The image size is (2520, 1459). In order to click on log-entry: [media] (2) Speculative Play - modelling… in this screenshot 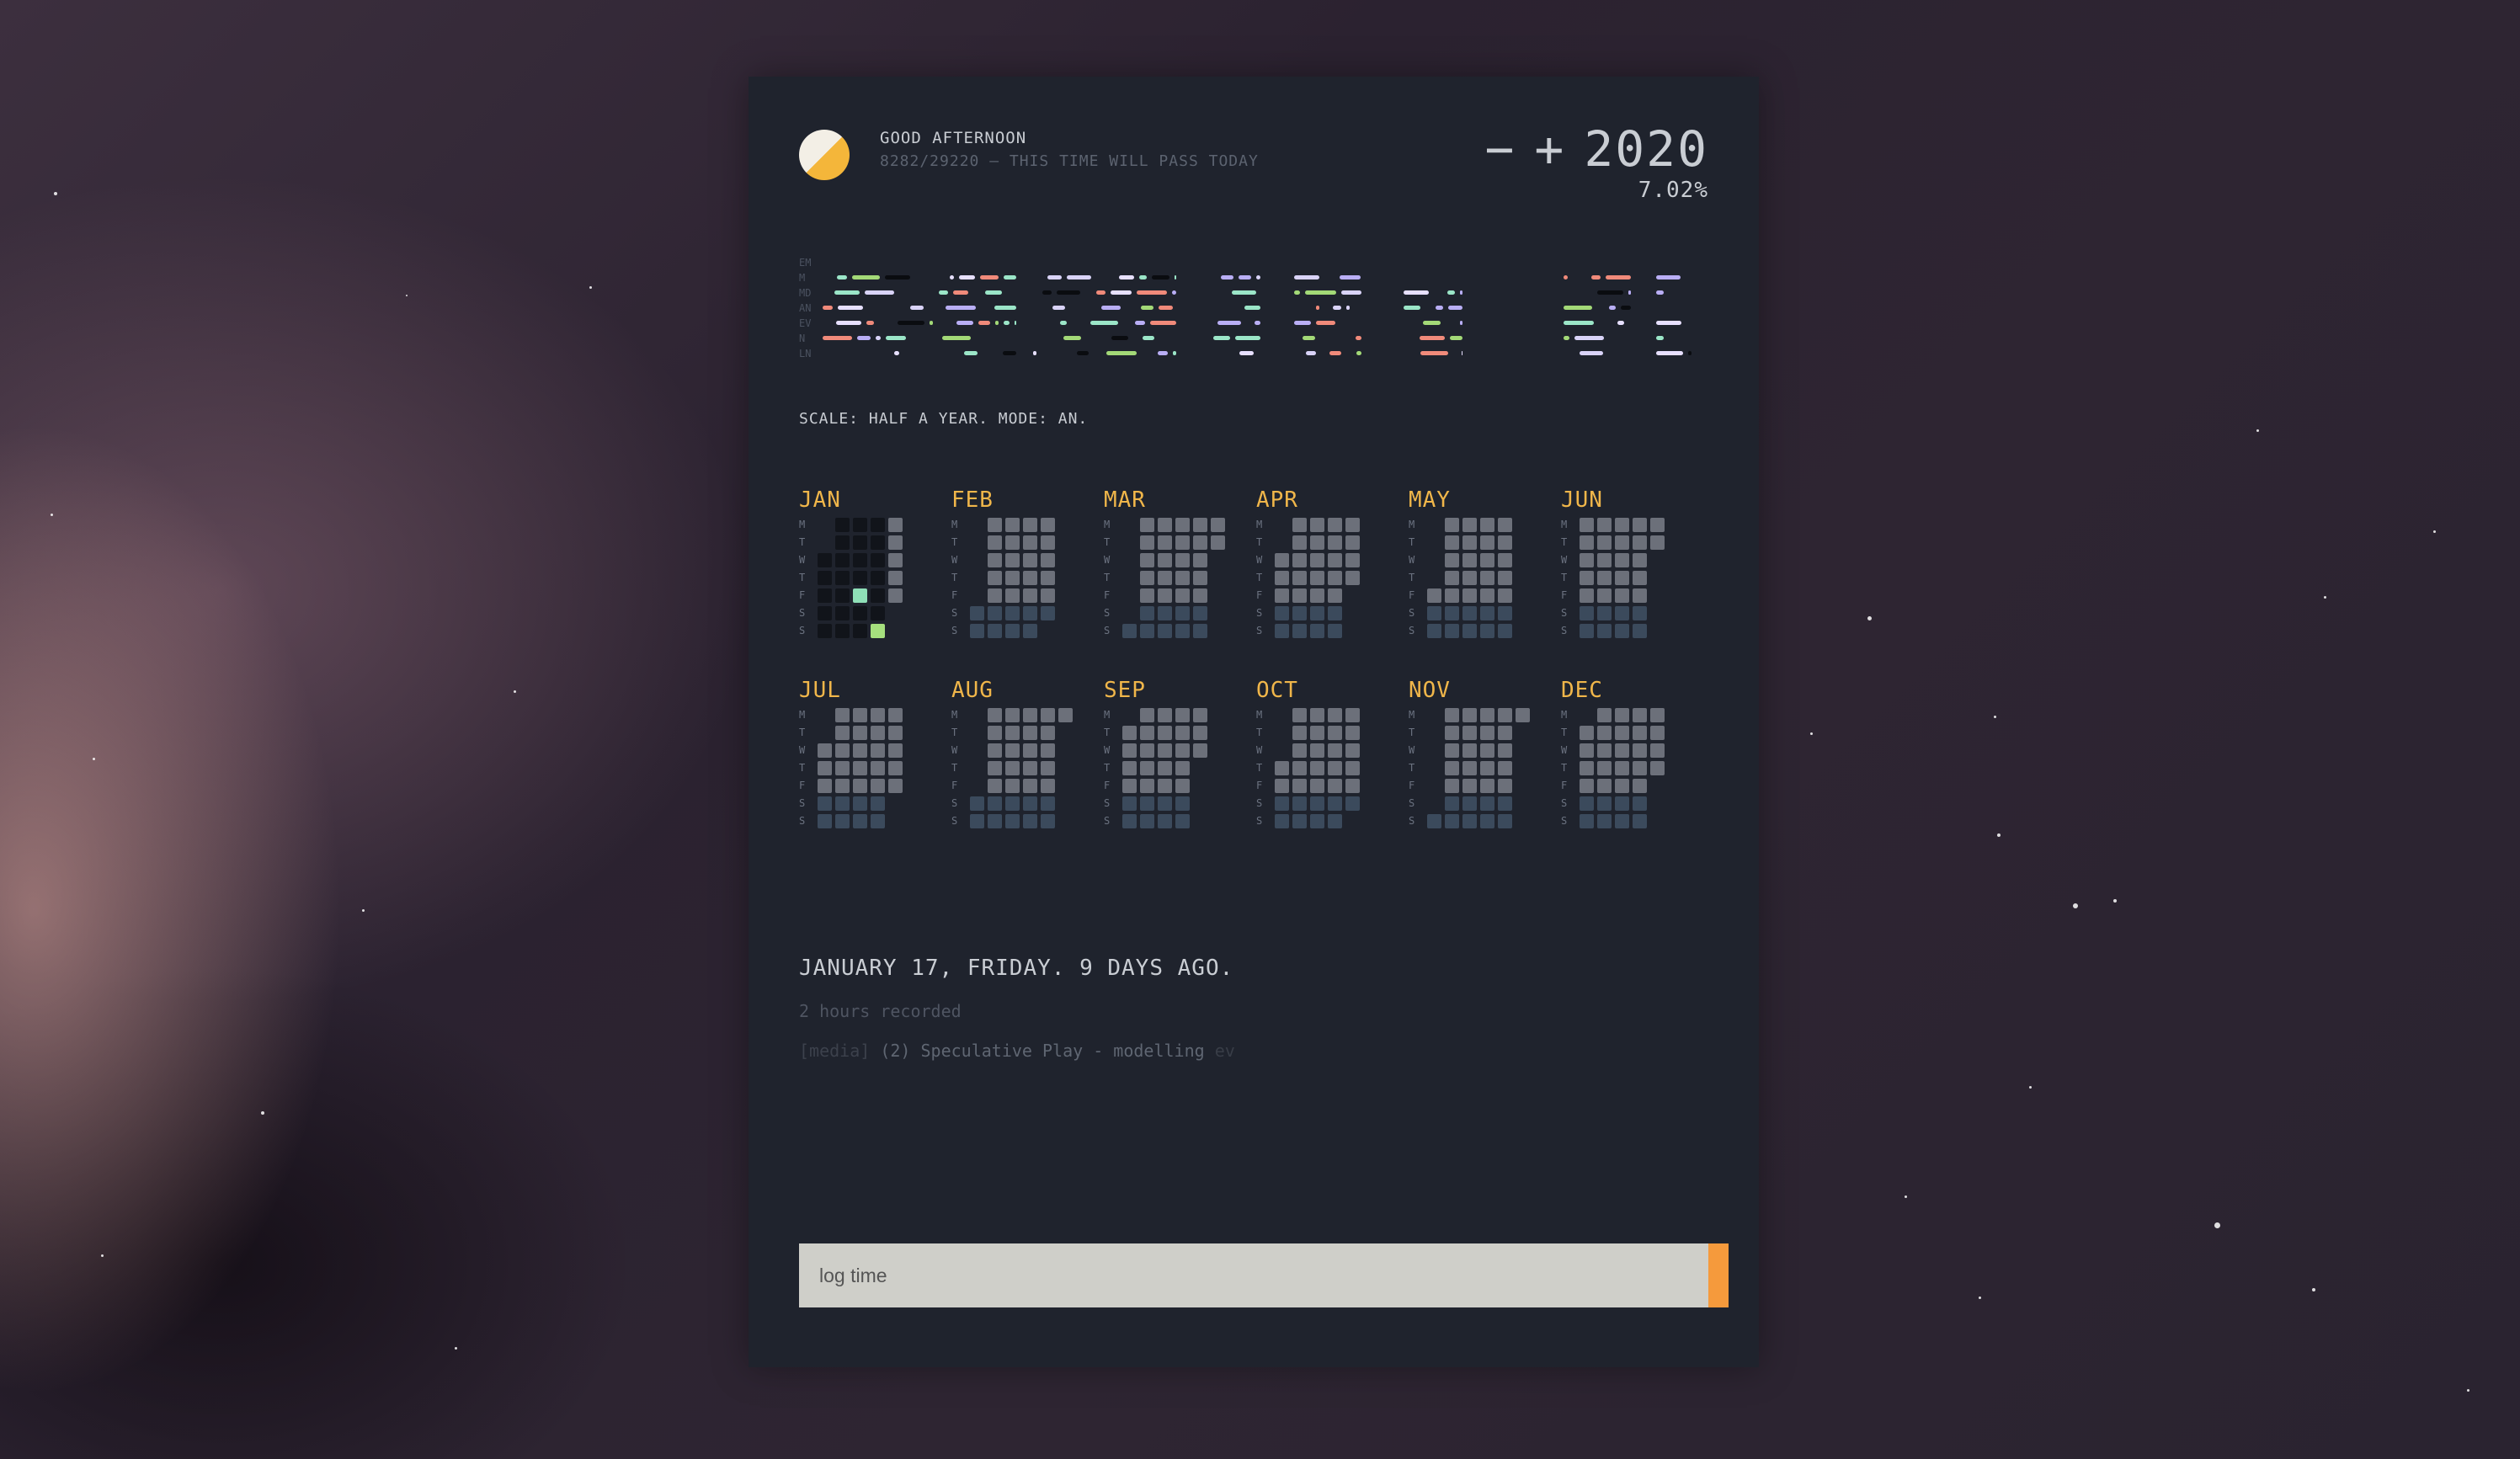, I will do `click(1017, 1051)`.